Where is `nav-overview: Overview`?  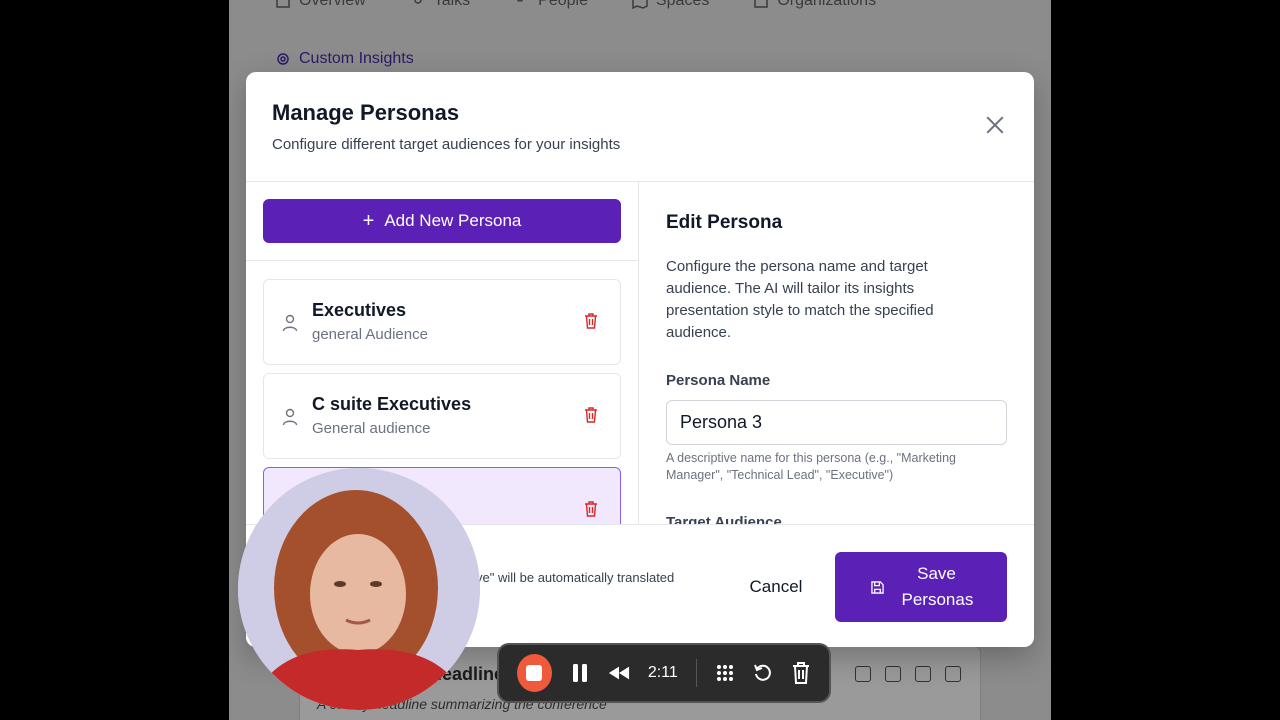
nav-overview: Overview is located at coordinates (320, 5).